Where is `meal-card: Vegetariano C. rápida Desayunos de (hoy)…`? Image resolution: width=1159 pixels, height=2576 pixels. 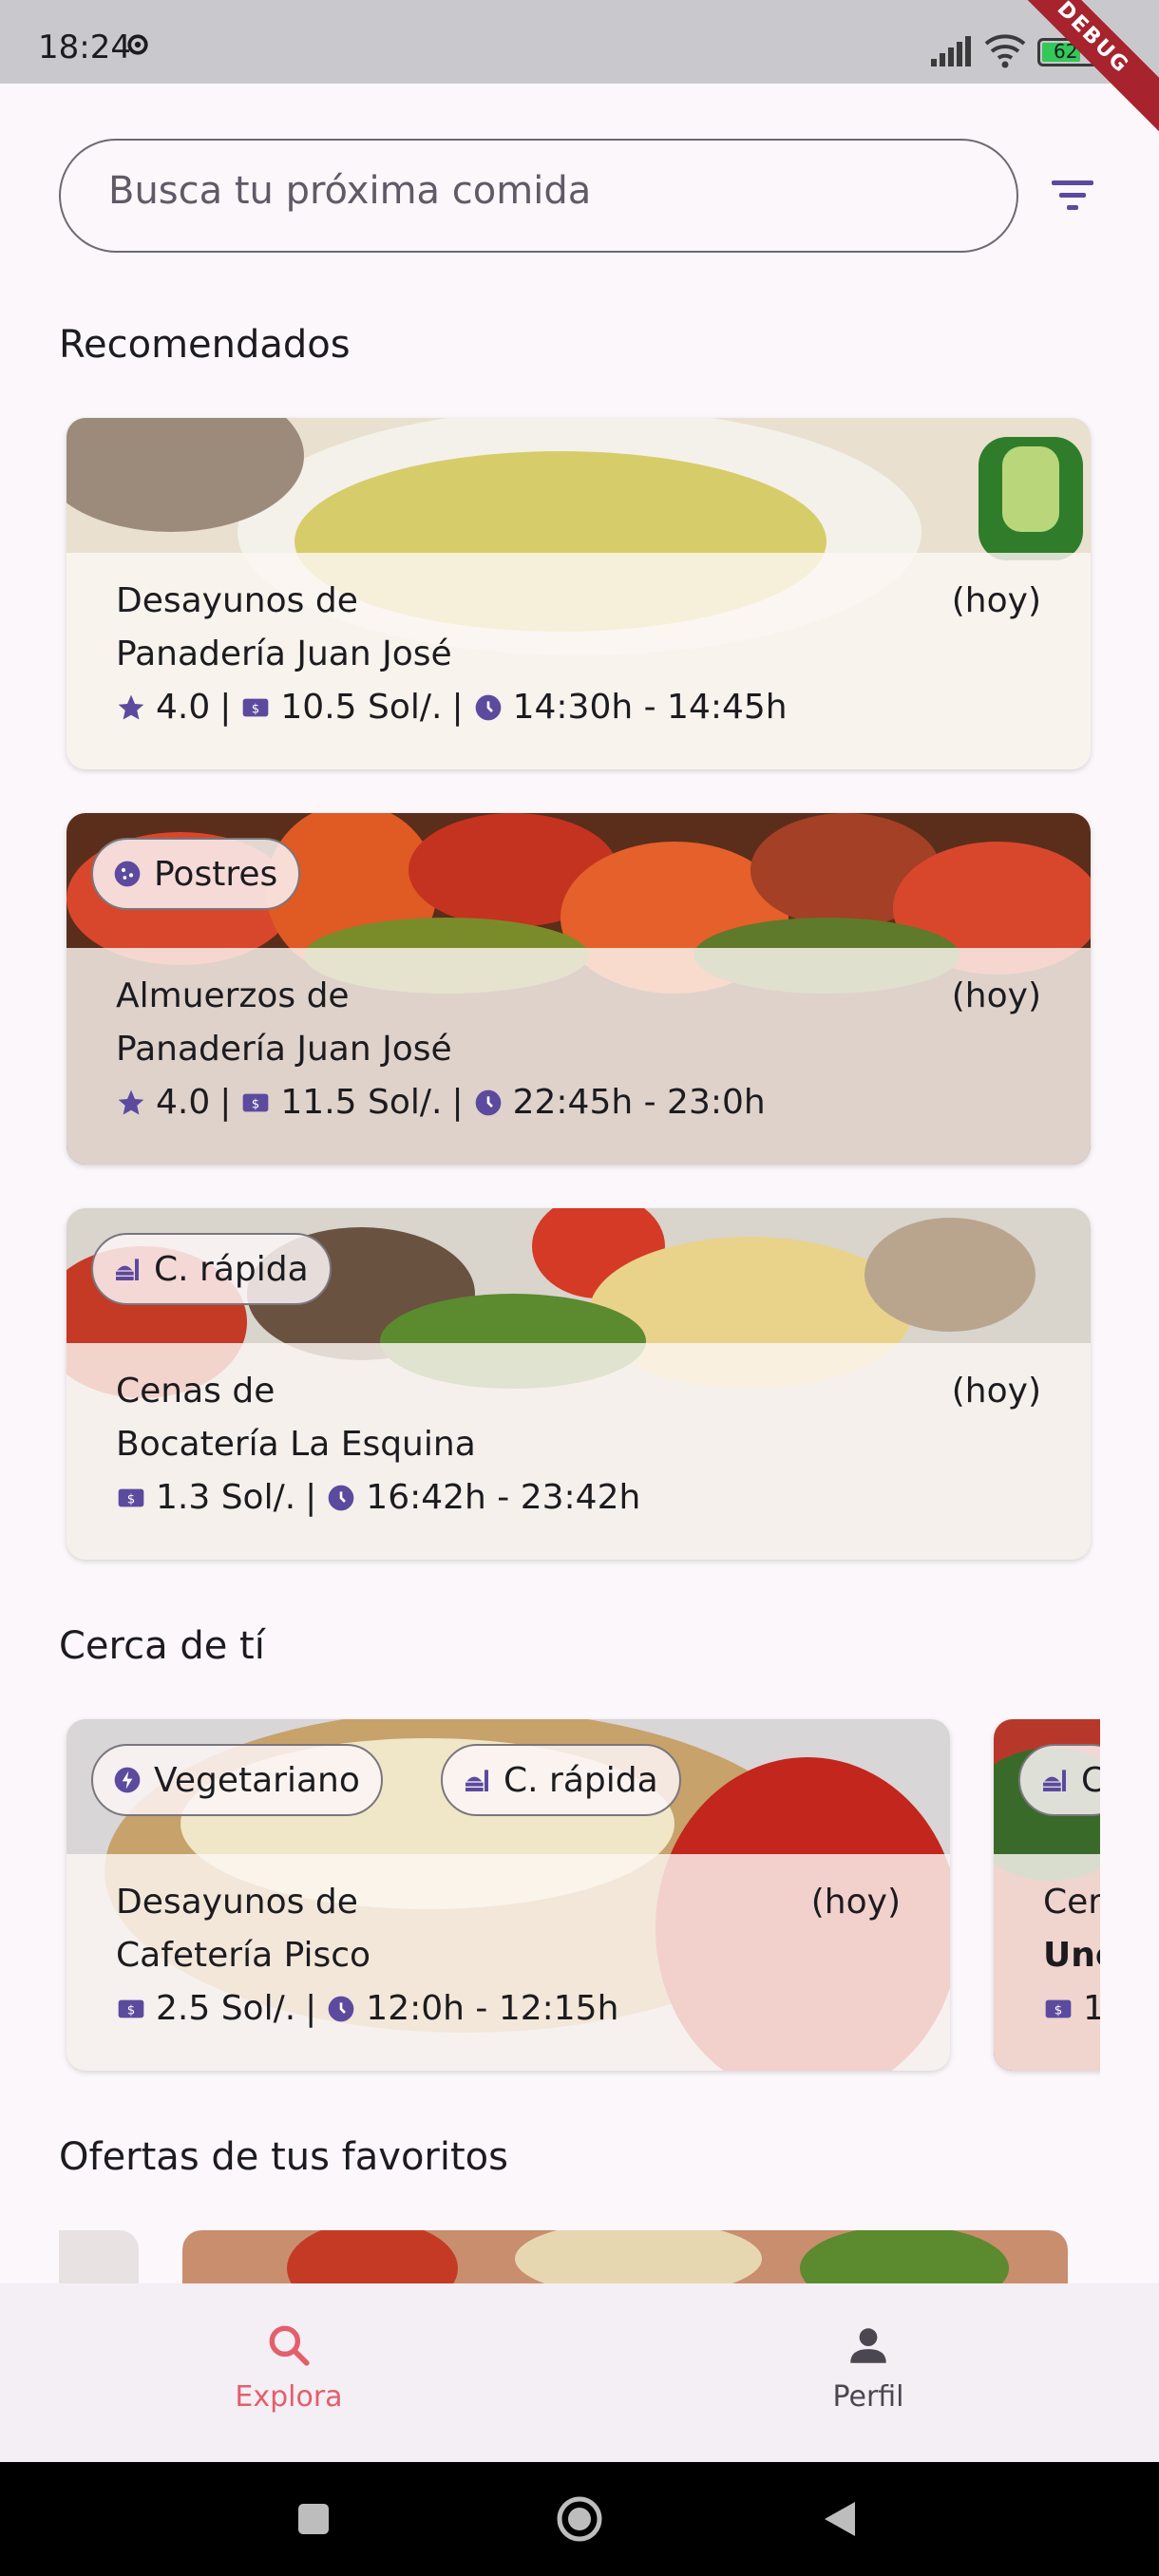
meal-card: Vegetariano C. rápida Desayunos de (hoy)… is located at coordinates (508, 1895).